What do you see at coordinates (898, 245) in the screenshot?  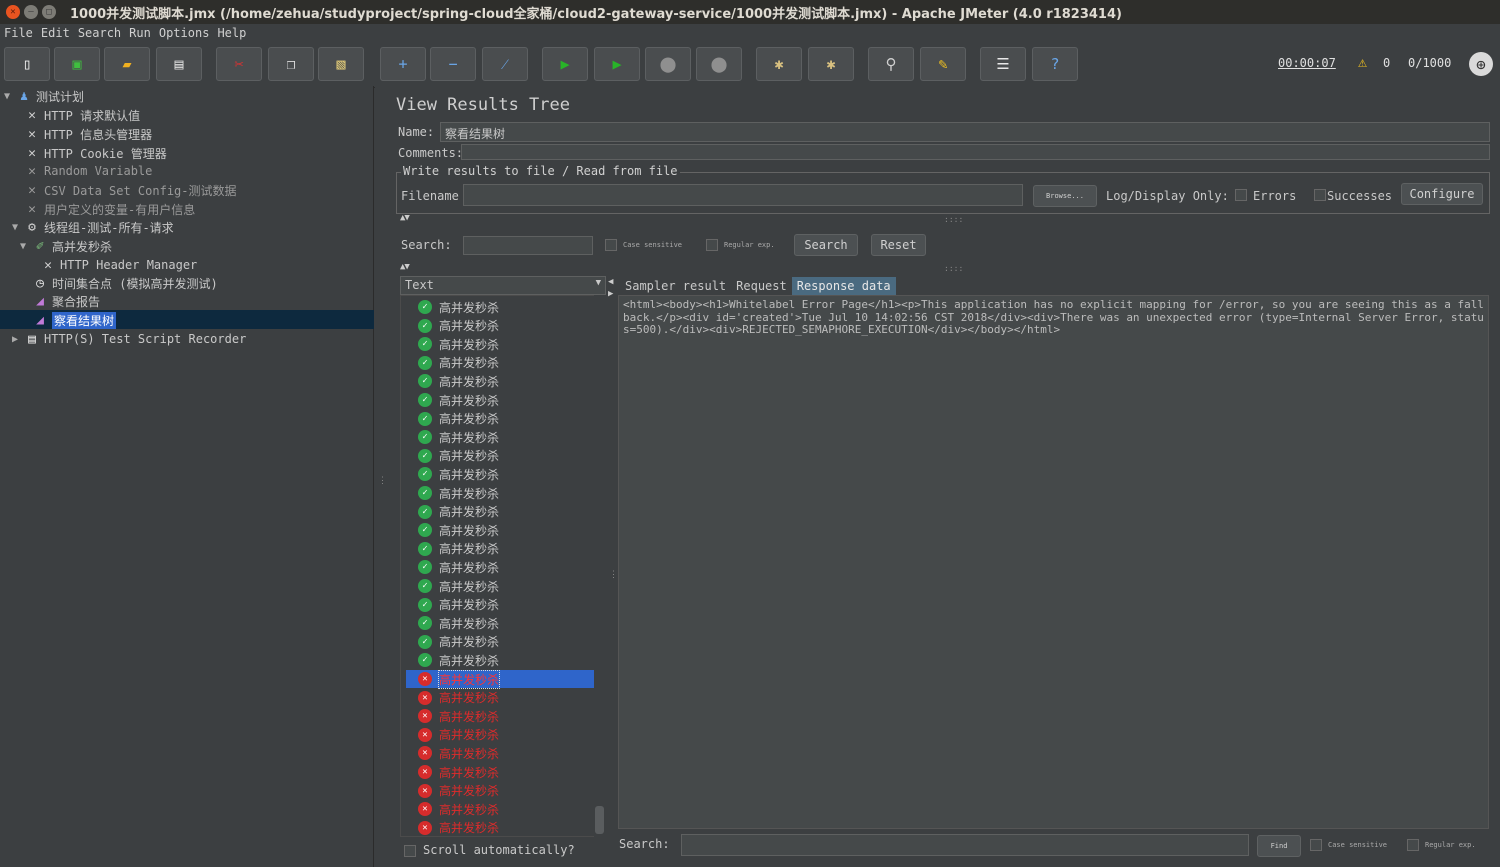 I see `reset-button: Reset` at bounding box center [898, 245].